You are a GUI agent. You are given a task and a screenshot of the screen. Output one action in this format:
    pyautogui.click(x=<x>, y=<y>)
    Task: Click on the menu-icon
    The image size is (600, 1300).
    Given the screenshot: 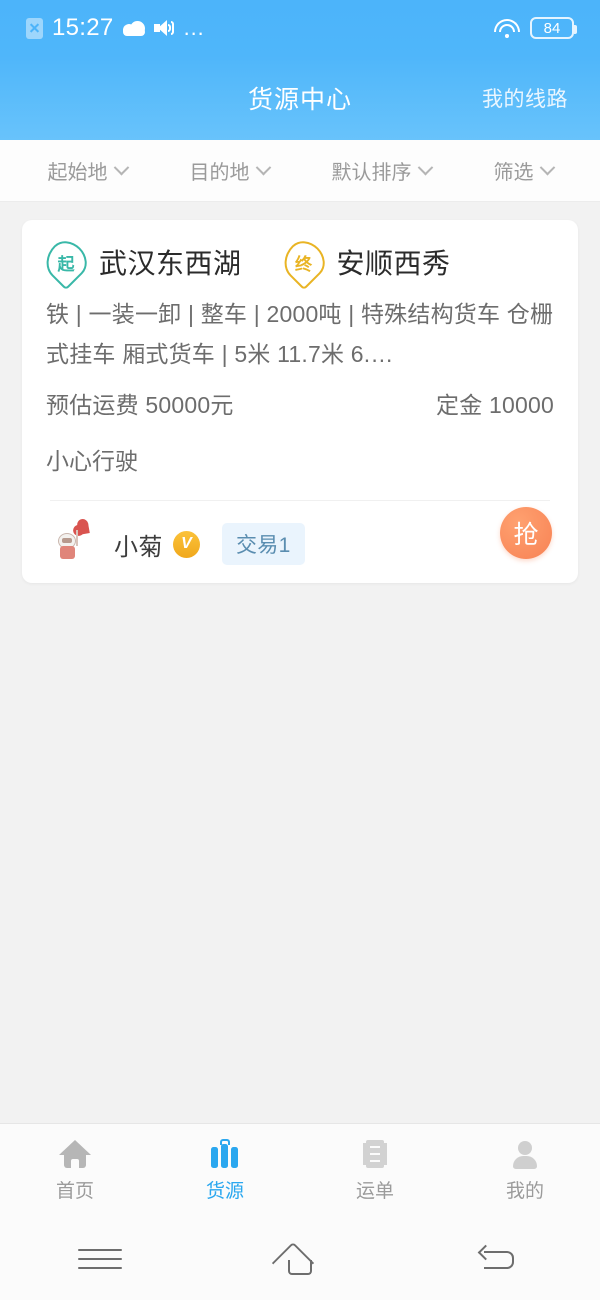 What is the action you would take?
    pyautogui.click(x=100, y=1259)
    